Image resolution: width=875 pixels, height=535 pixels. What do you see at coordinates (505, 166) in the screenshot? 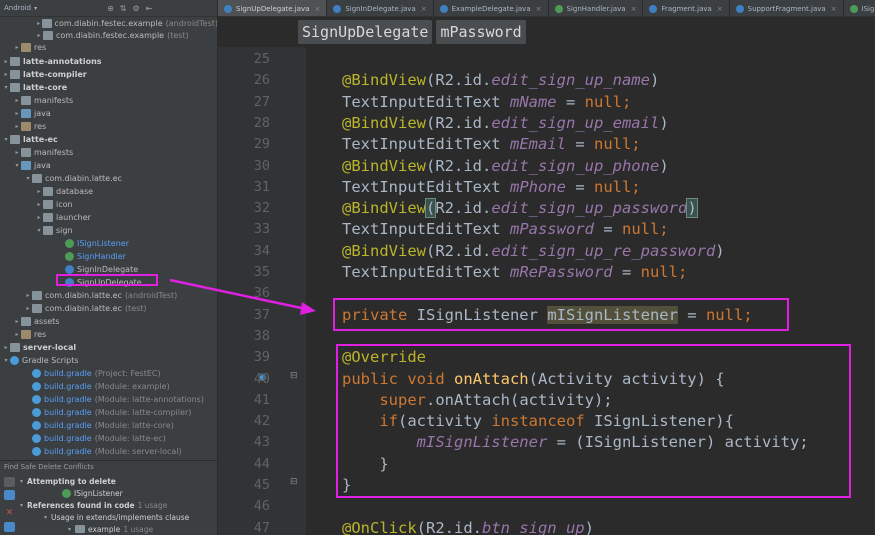
I see `code-line: @BindView(R2.id.edit_sign_up_phone)` at bounding box center [505, 166].